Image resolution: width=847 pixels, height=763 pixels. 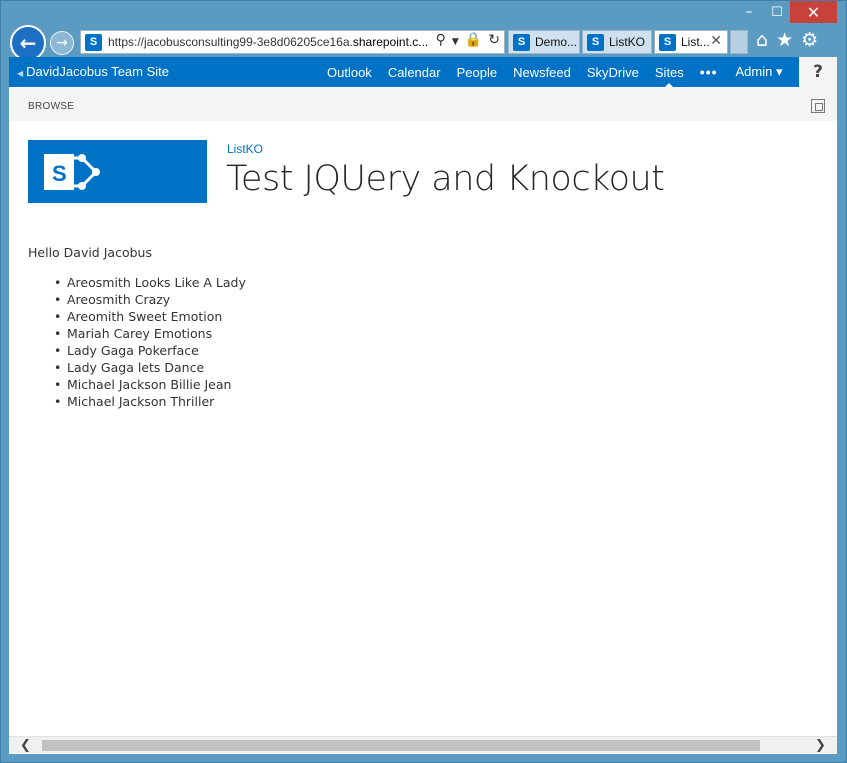 I want to click on browser-right-tools: ⌂ ★ ⚙, so click(x=787, y=40).